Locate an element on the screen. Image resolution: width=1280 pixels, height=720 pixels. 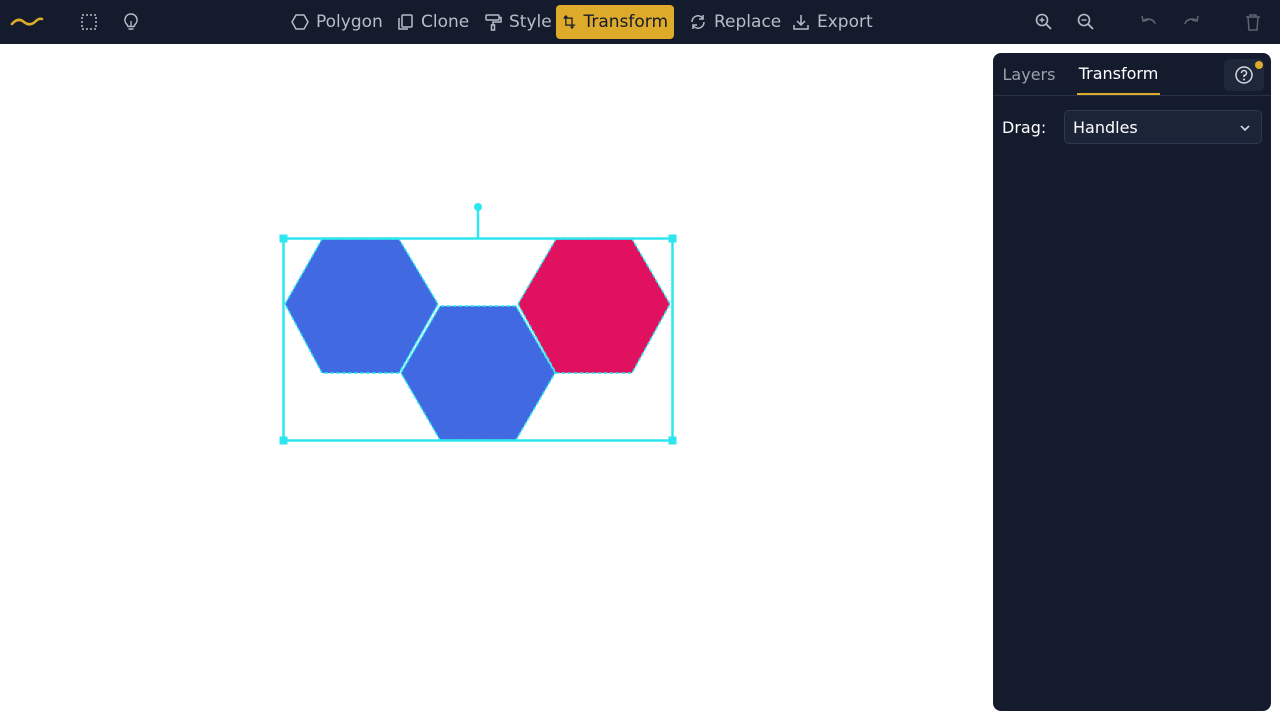
redo-icon is located at coordinates (1191, 22).